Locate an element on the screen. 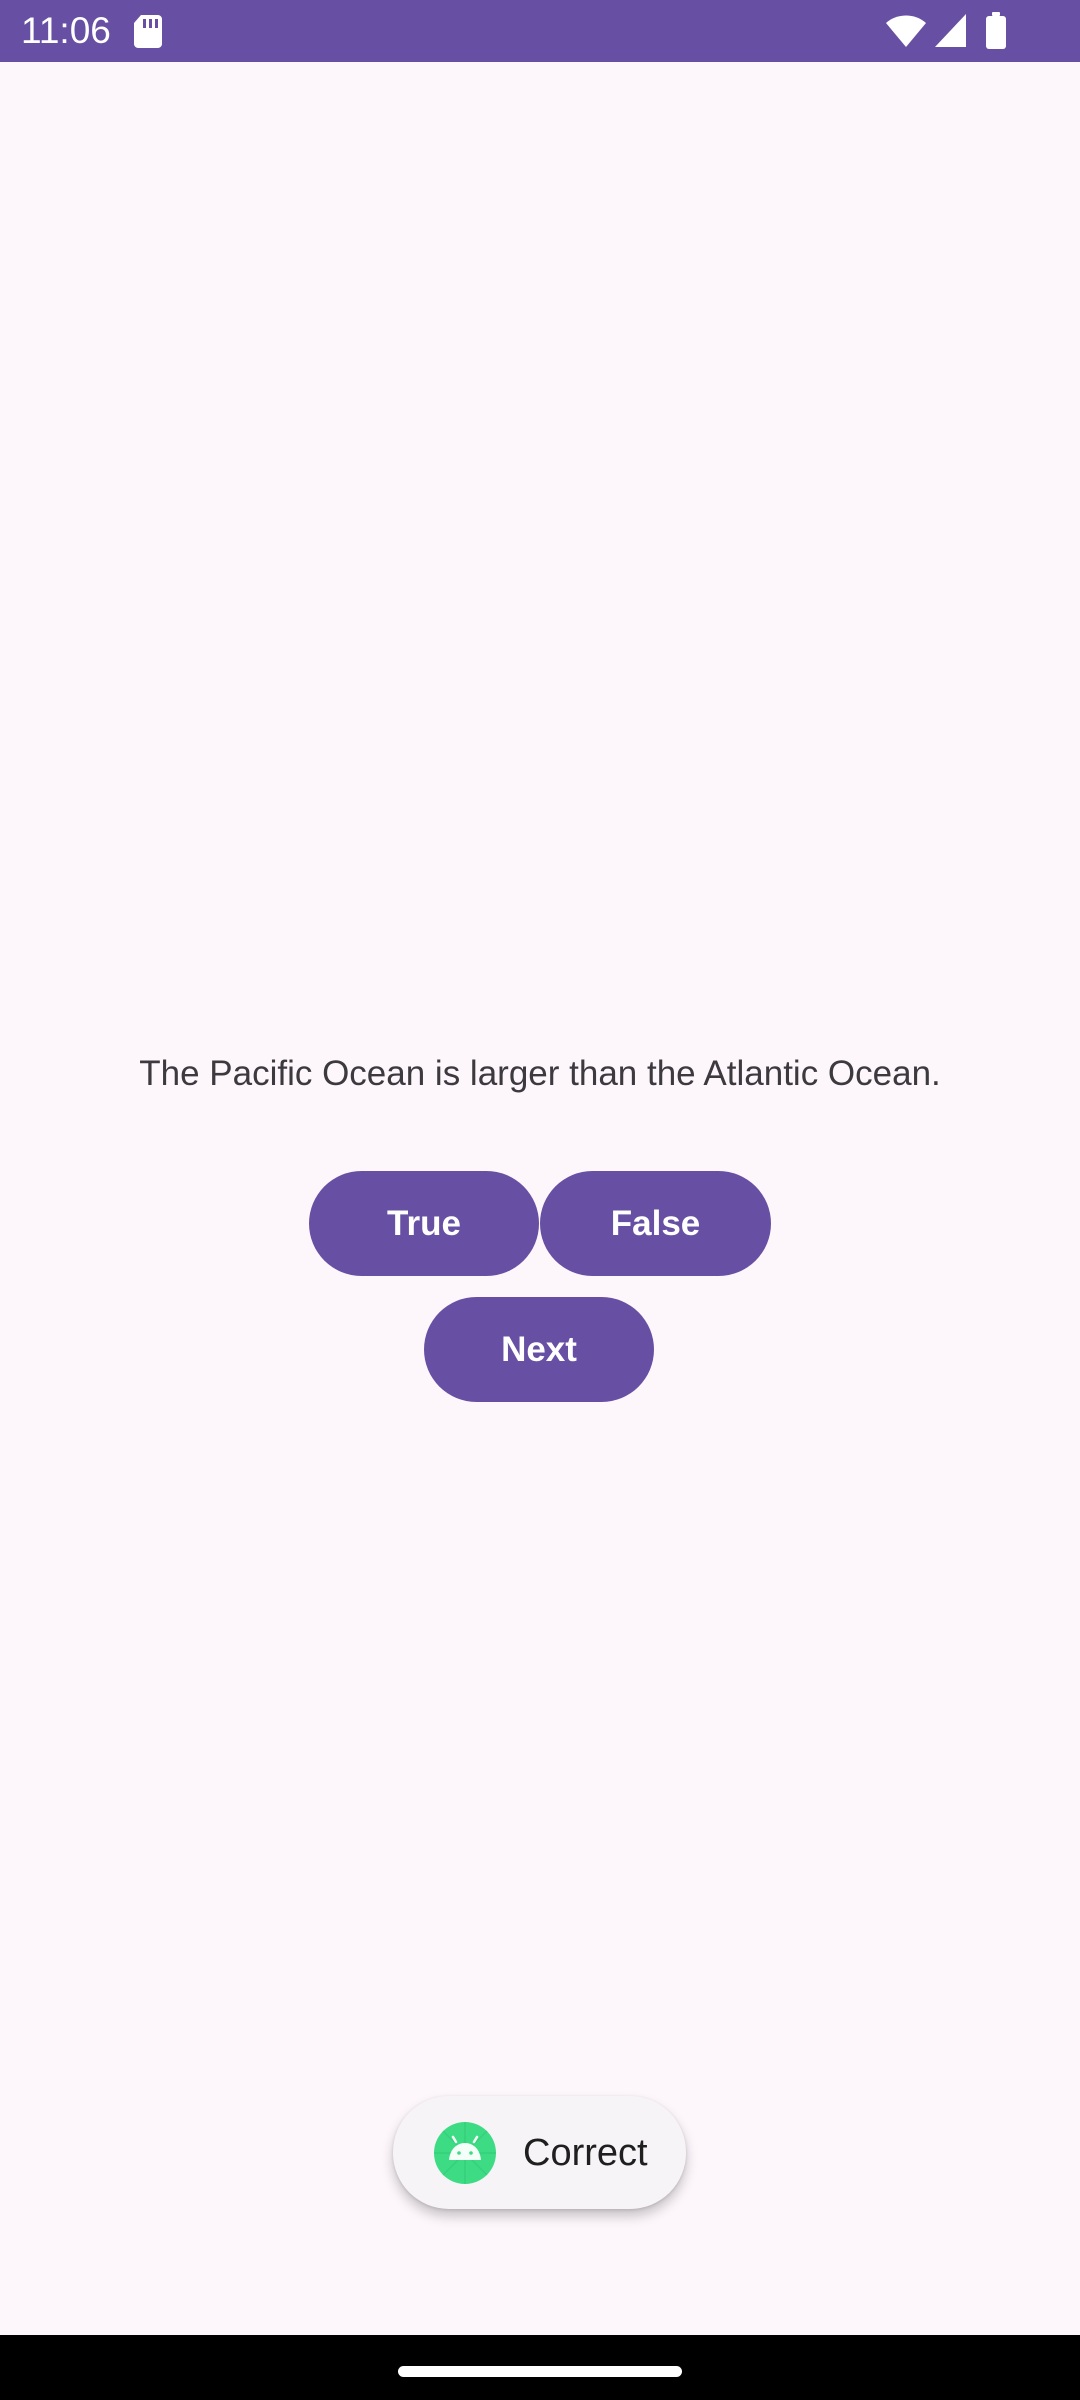 Image resolution: width=1080 pixels, height=2400 pixels. correct-toast: Correct is located at coordinates (539, 2152).